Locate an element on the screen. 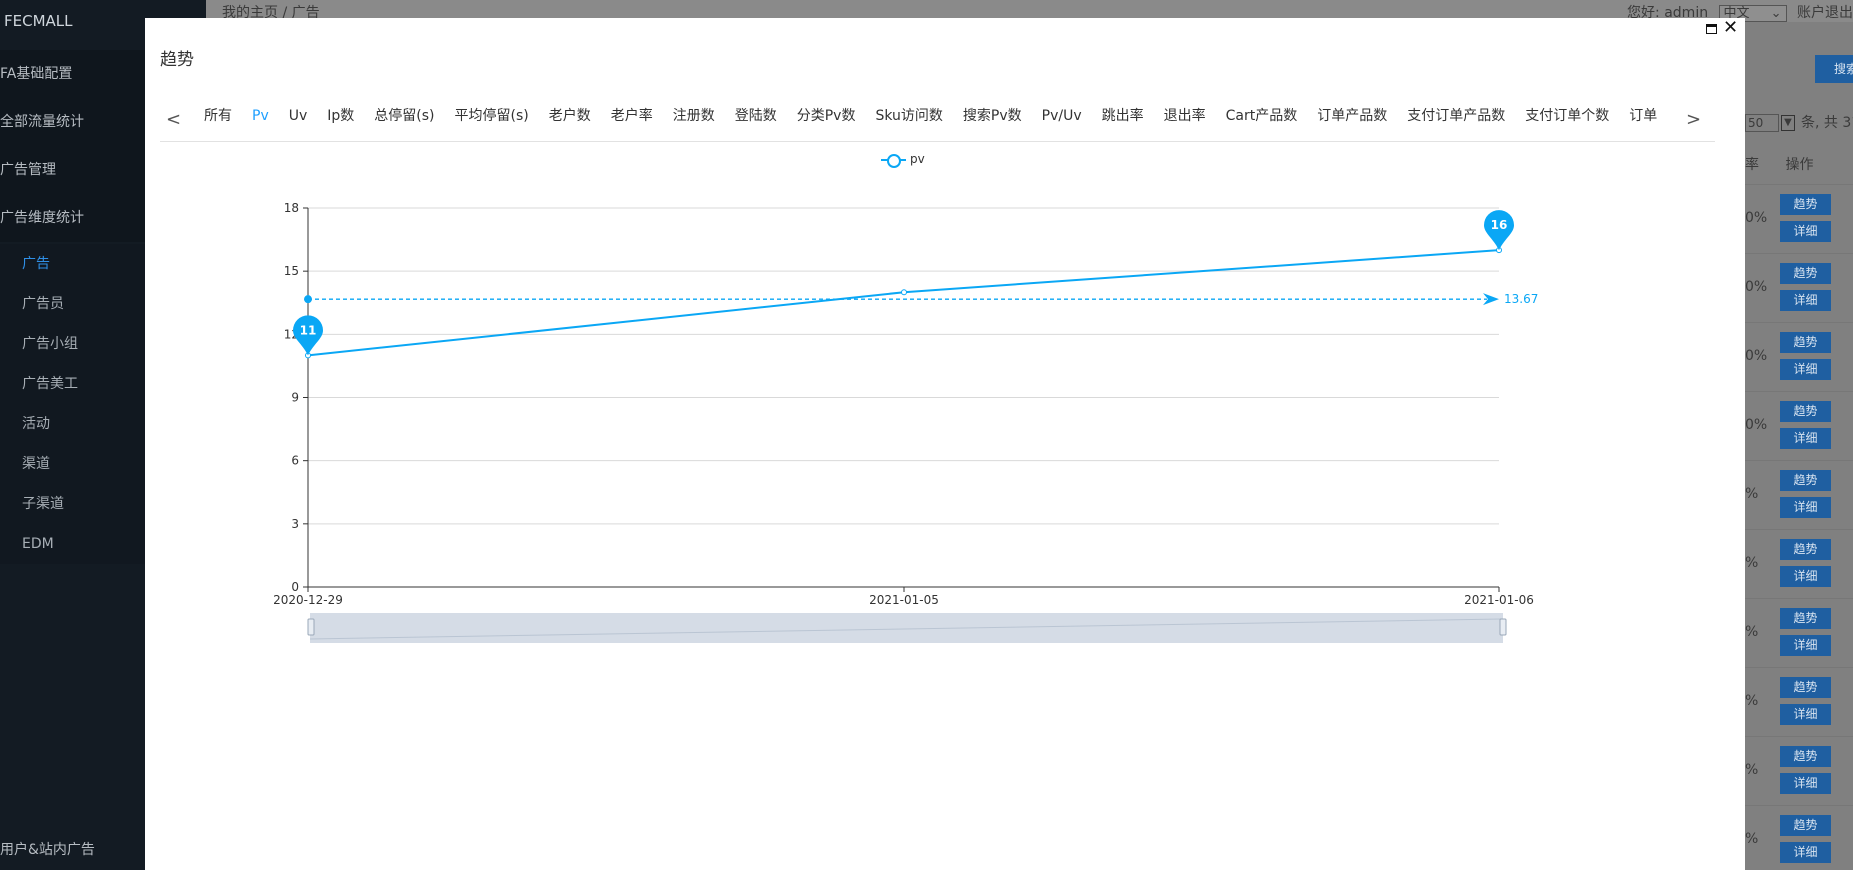  page-size-select: 50 is located at coordinates (1762, 123).